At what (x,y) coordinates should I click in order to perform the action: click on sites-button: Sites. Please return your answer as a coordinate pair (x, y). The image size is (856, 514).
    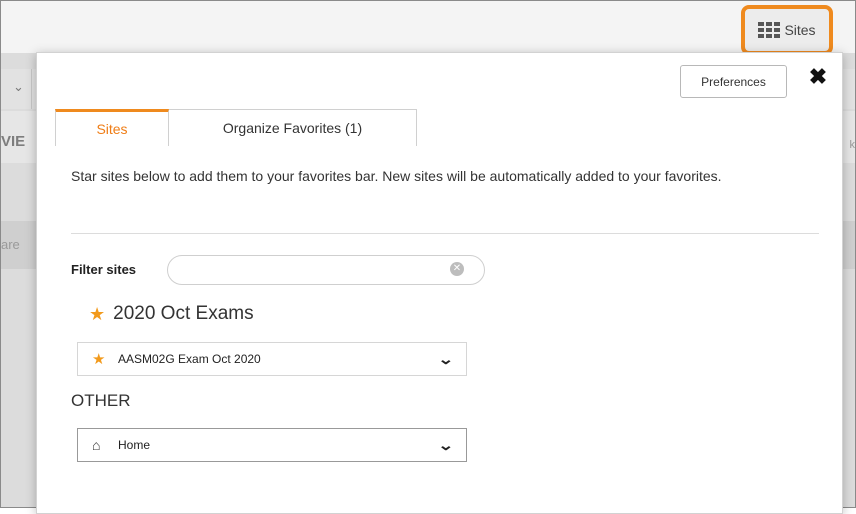
    Looking at the image, I should click on (787, 30).